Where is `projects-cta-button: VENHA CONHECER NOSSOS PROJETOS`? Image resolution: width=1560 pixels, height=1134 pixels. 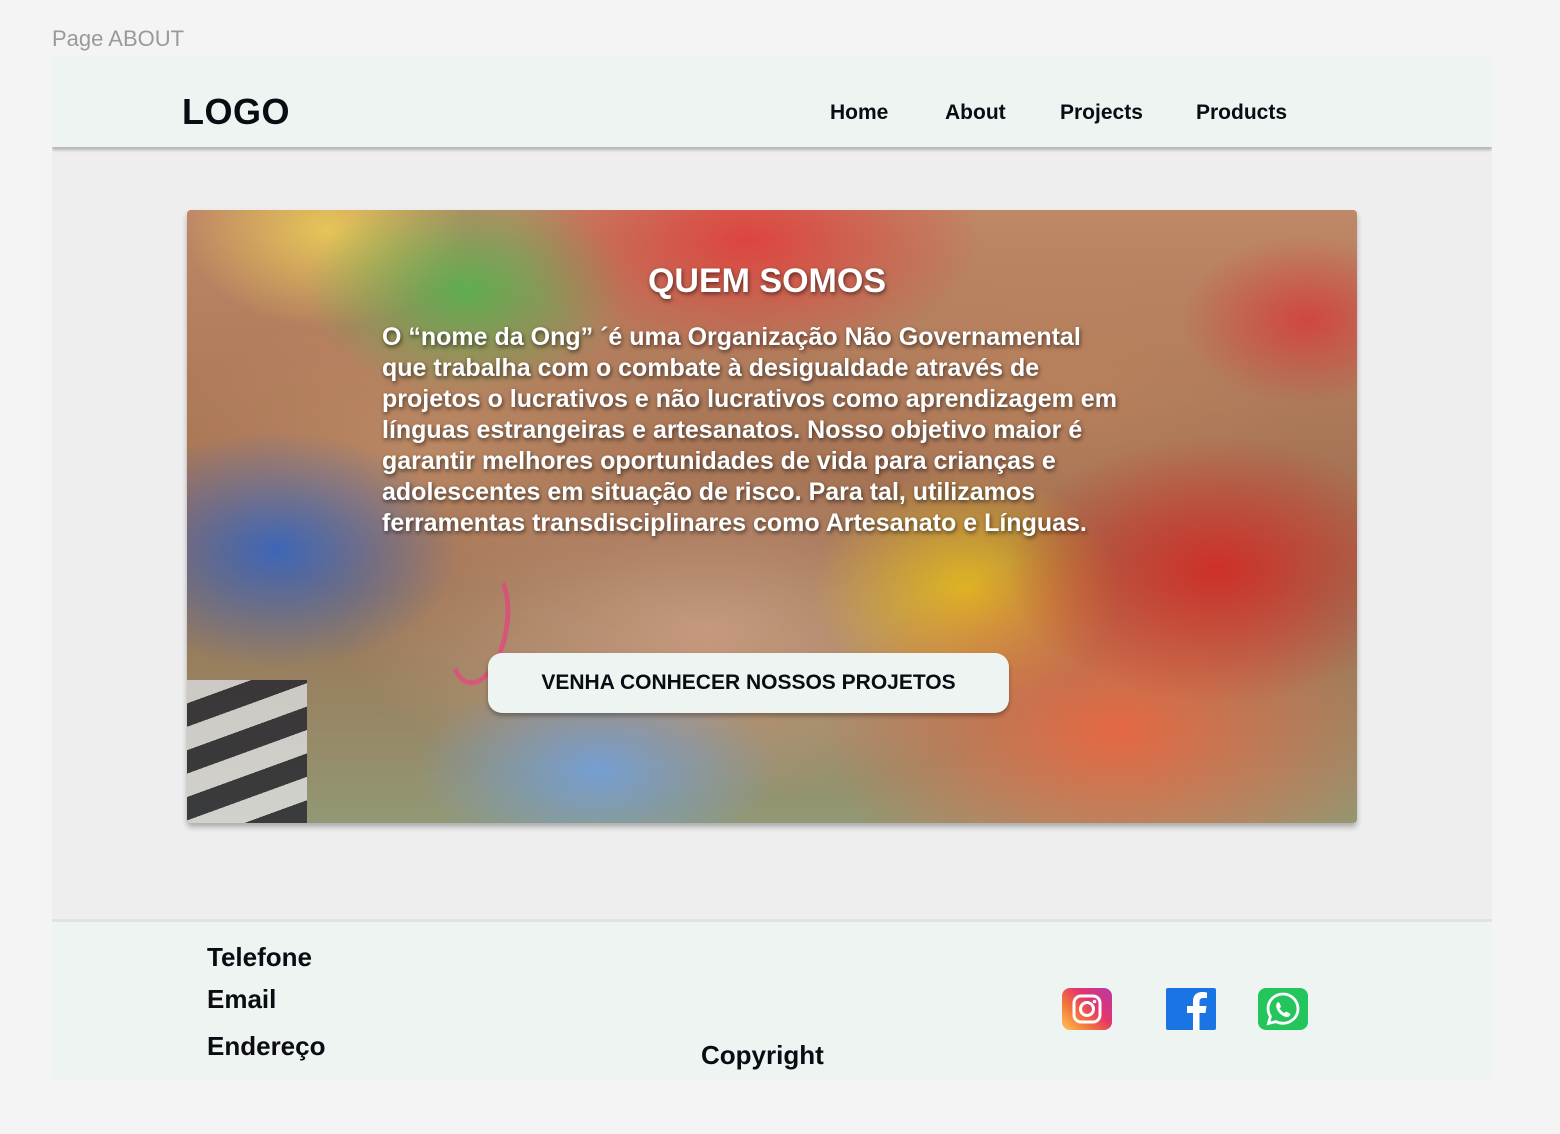 projects-cta-button: VENHA CONHECER NOSSOS PROJETOS is located at coordinates (748, 683).